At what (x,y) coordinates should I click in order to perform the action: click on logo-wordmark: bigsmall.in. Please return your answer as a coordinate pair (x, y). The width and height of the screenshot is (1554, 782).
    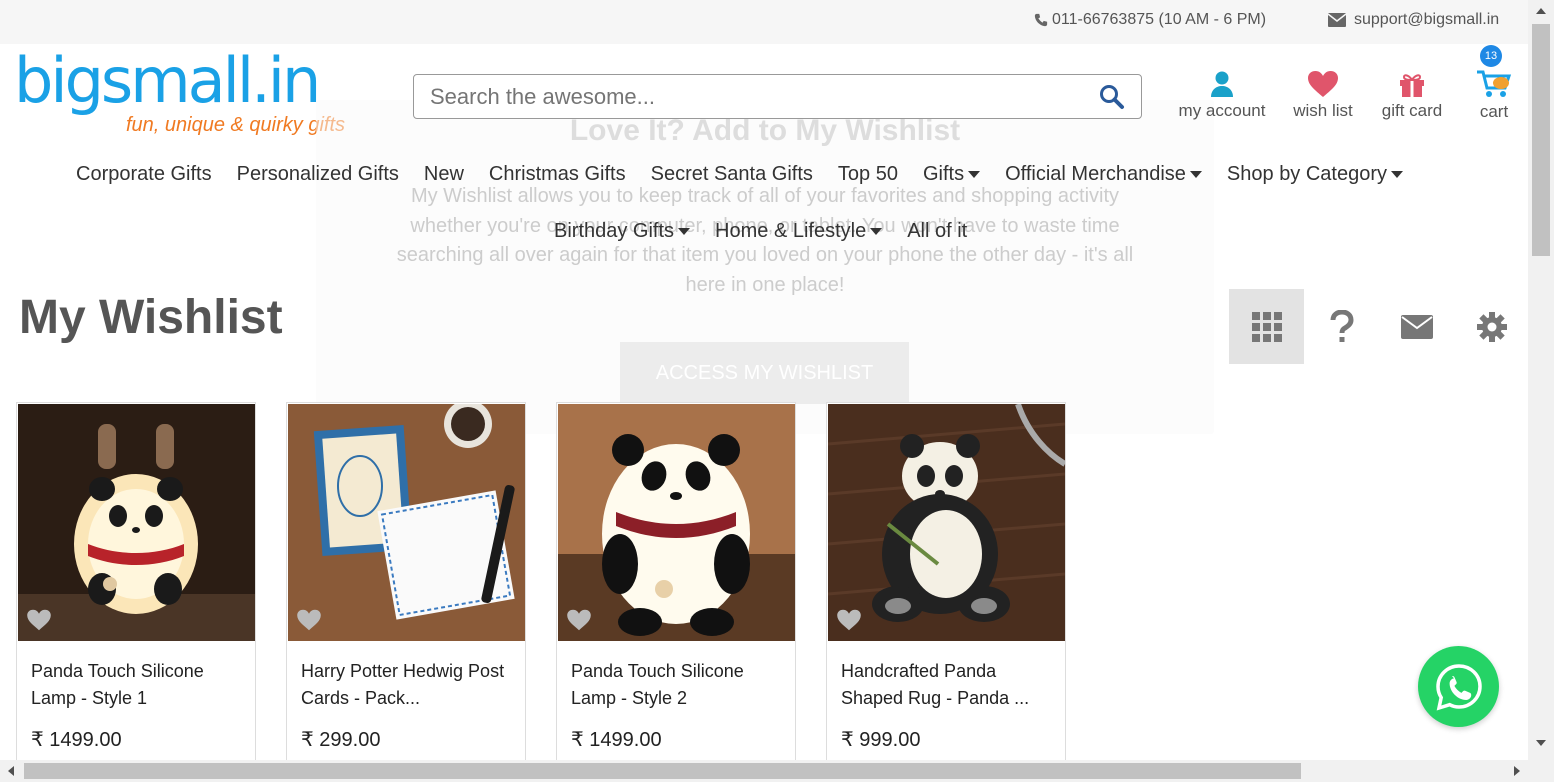
    Looking at the image, I should click on (167, 80).